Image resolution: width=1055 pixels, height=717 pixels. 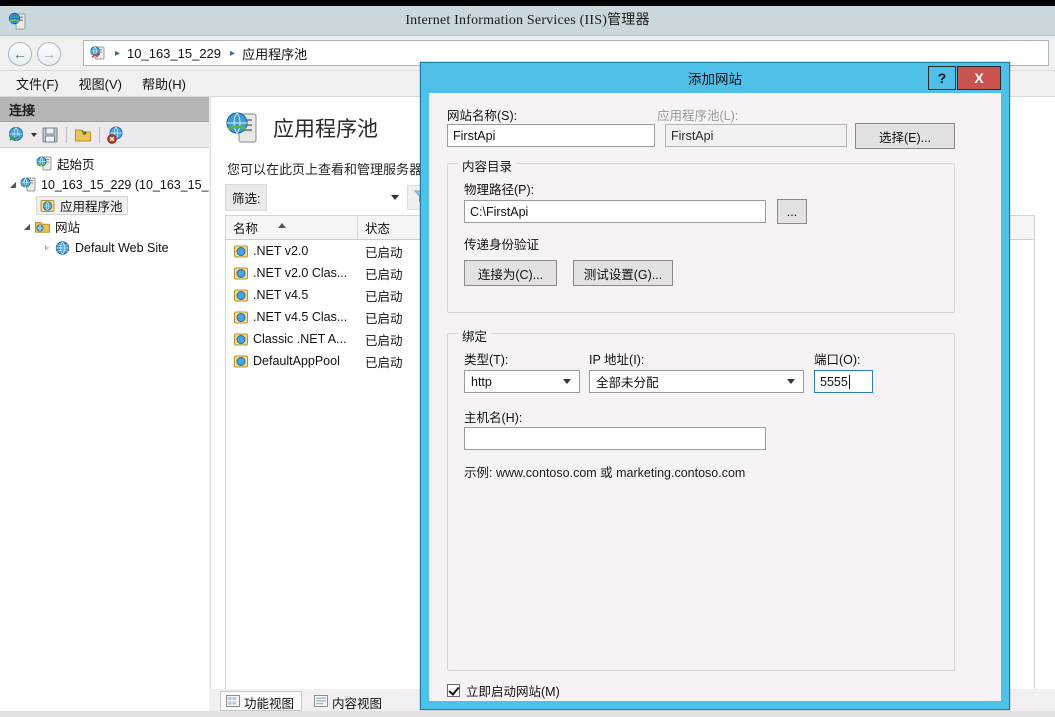 What do you see at coordinates (482, 116) in the screenshot?
I see `site-name-label: 网站名称(S):` at bounding box center [482, 116].